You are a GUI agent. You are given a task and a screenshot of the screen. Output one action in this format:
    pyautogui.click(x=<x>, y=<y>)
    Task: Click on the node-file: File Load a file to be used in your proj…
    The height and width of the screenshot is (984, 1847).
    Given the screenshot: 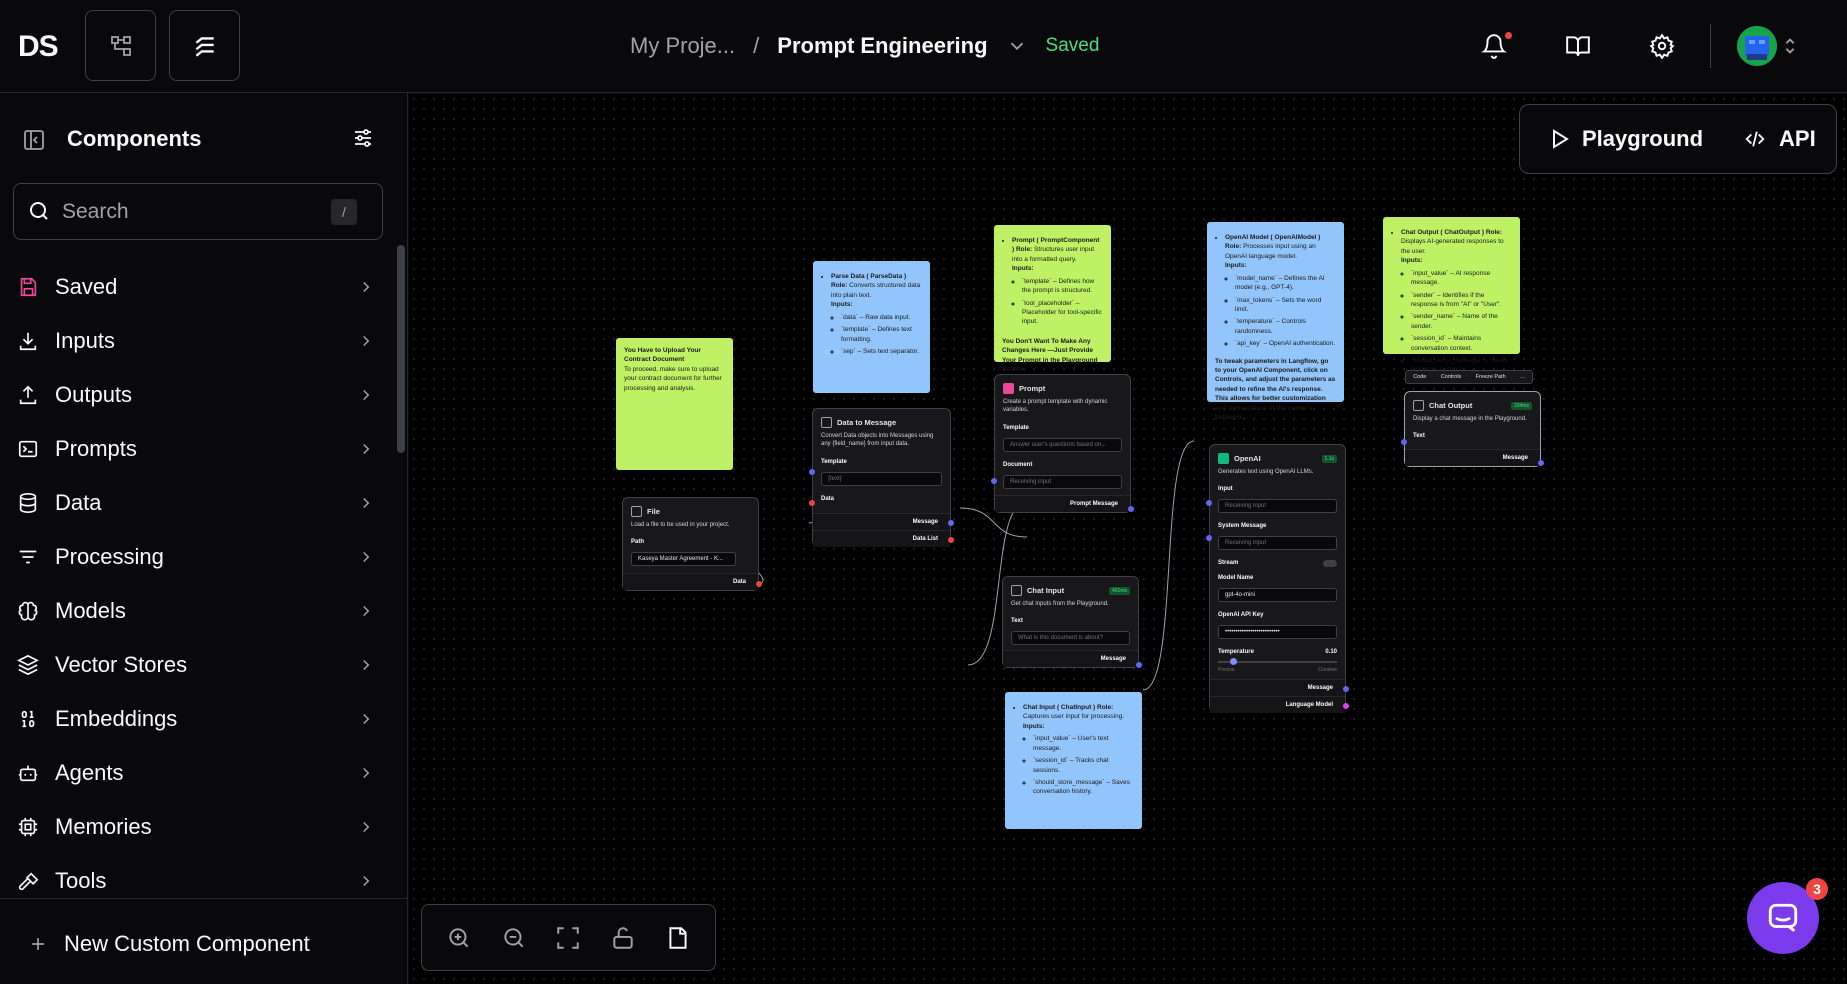 What is the action you would take?
    pyautogui.click(x=692, y=544)
    